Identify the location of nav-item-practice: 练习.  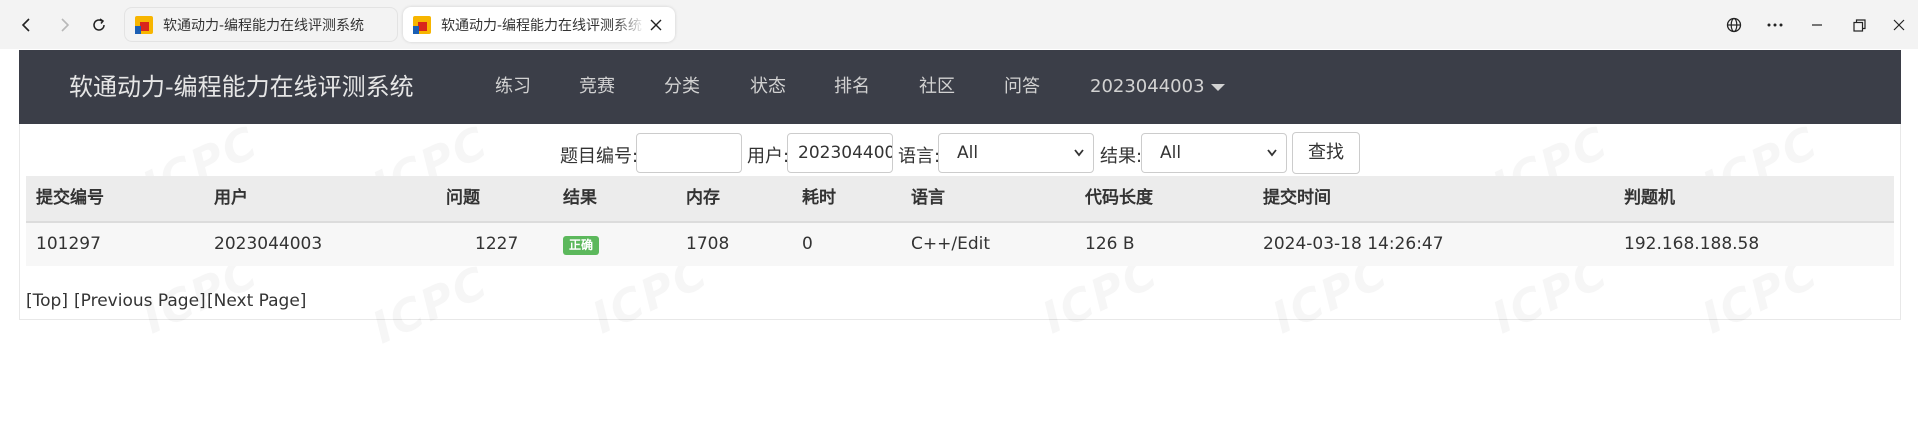
(513, 87).